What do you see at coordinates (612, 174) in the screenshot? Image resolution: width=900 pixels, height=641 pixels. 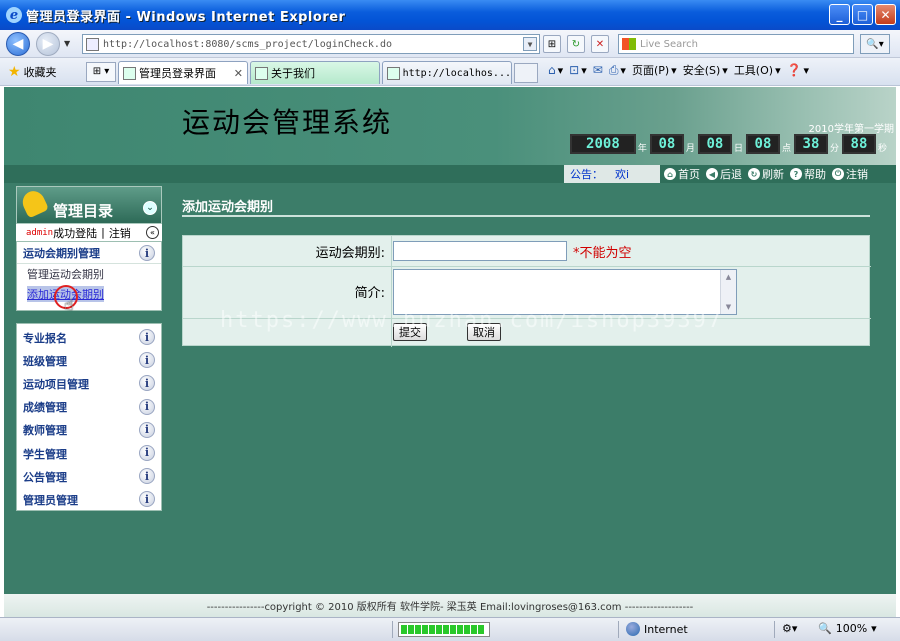 I see `notice-marquee: 公告： 欢i` at bounding box center [612, 174].